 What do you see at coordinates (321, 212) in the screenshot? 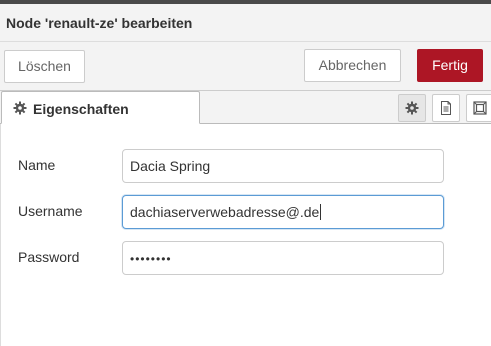
I see `text-caret` at bounding box center [321, 212].